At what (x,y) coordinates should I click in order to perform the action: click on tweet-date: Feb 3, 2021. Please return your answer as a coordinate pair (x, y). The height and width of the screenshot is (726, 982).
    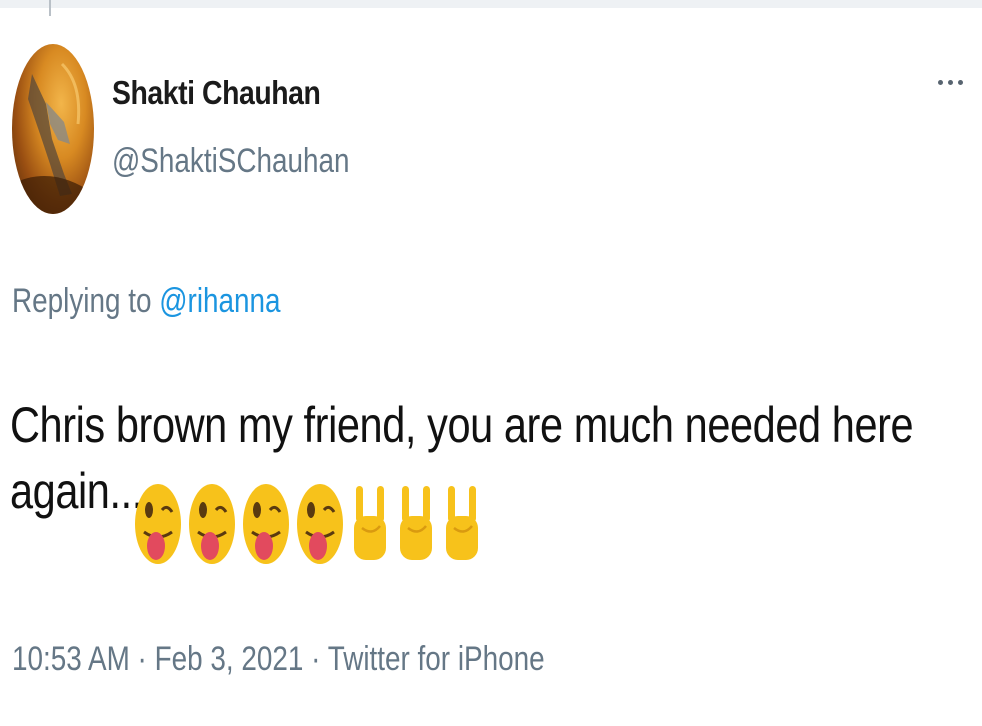
    Looking at the image, I should click on (229, 659).